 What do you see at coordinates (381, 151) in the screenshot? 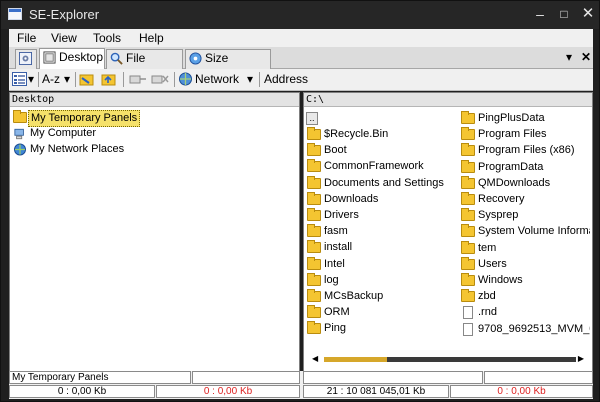
I see `list-item: Boot` at bounding box center [381, 151].